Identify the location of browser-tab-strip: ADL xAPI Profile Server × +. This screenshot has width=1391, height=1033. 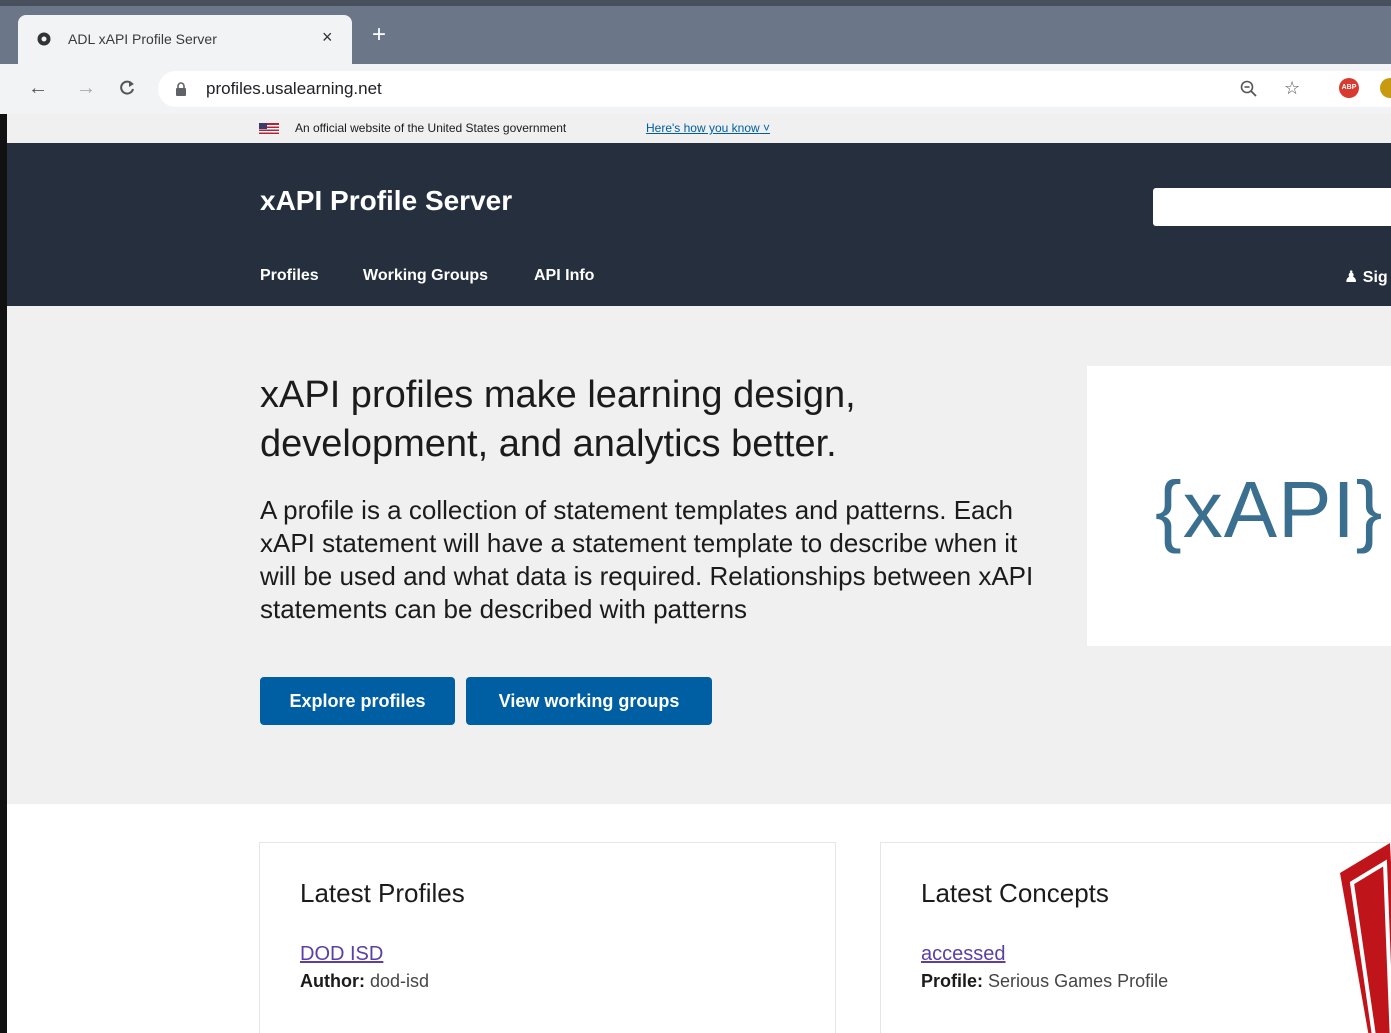
(695, 32).